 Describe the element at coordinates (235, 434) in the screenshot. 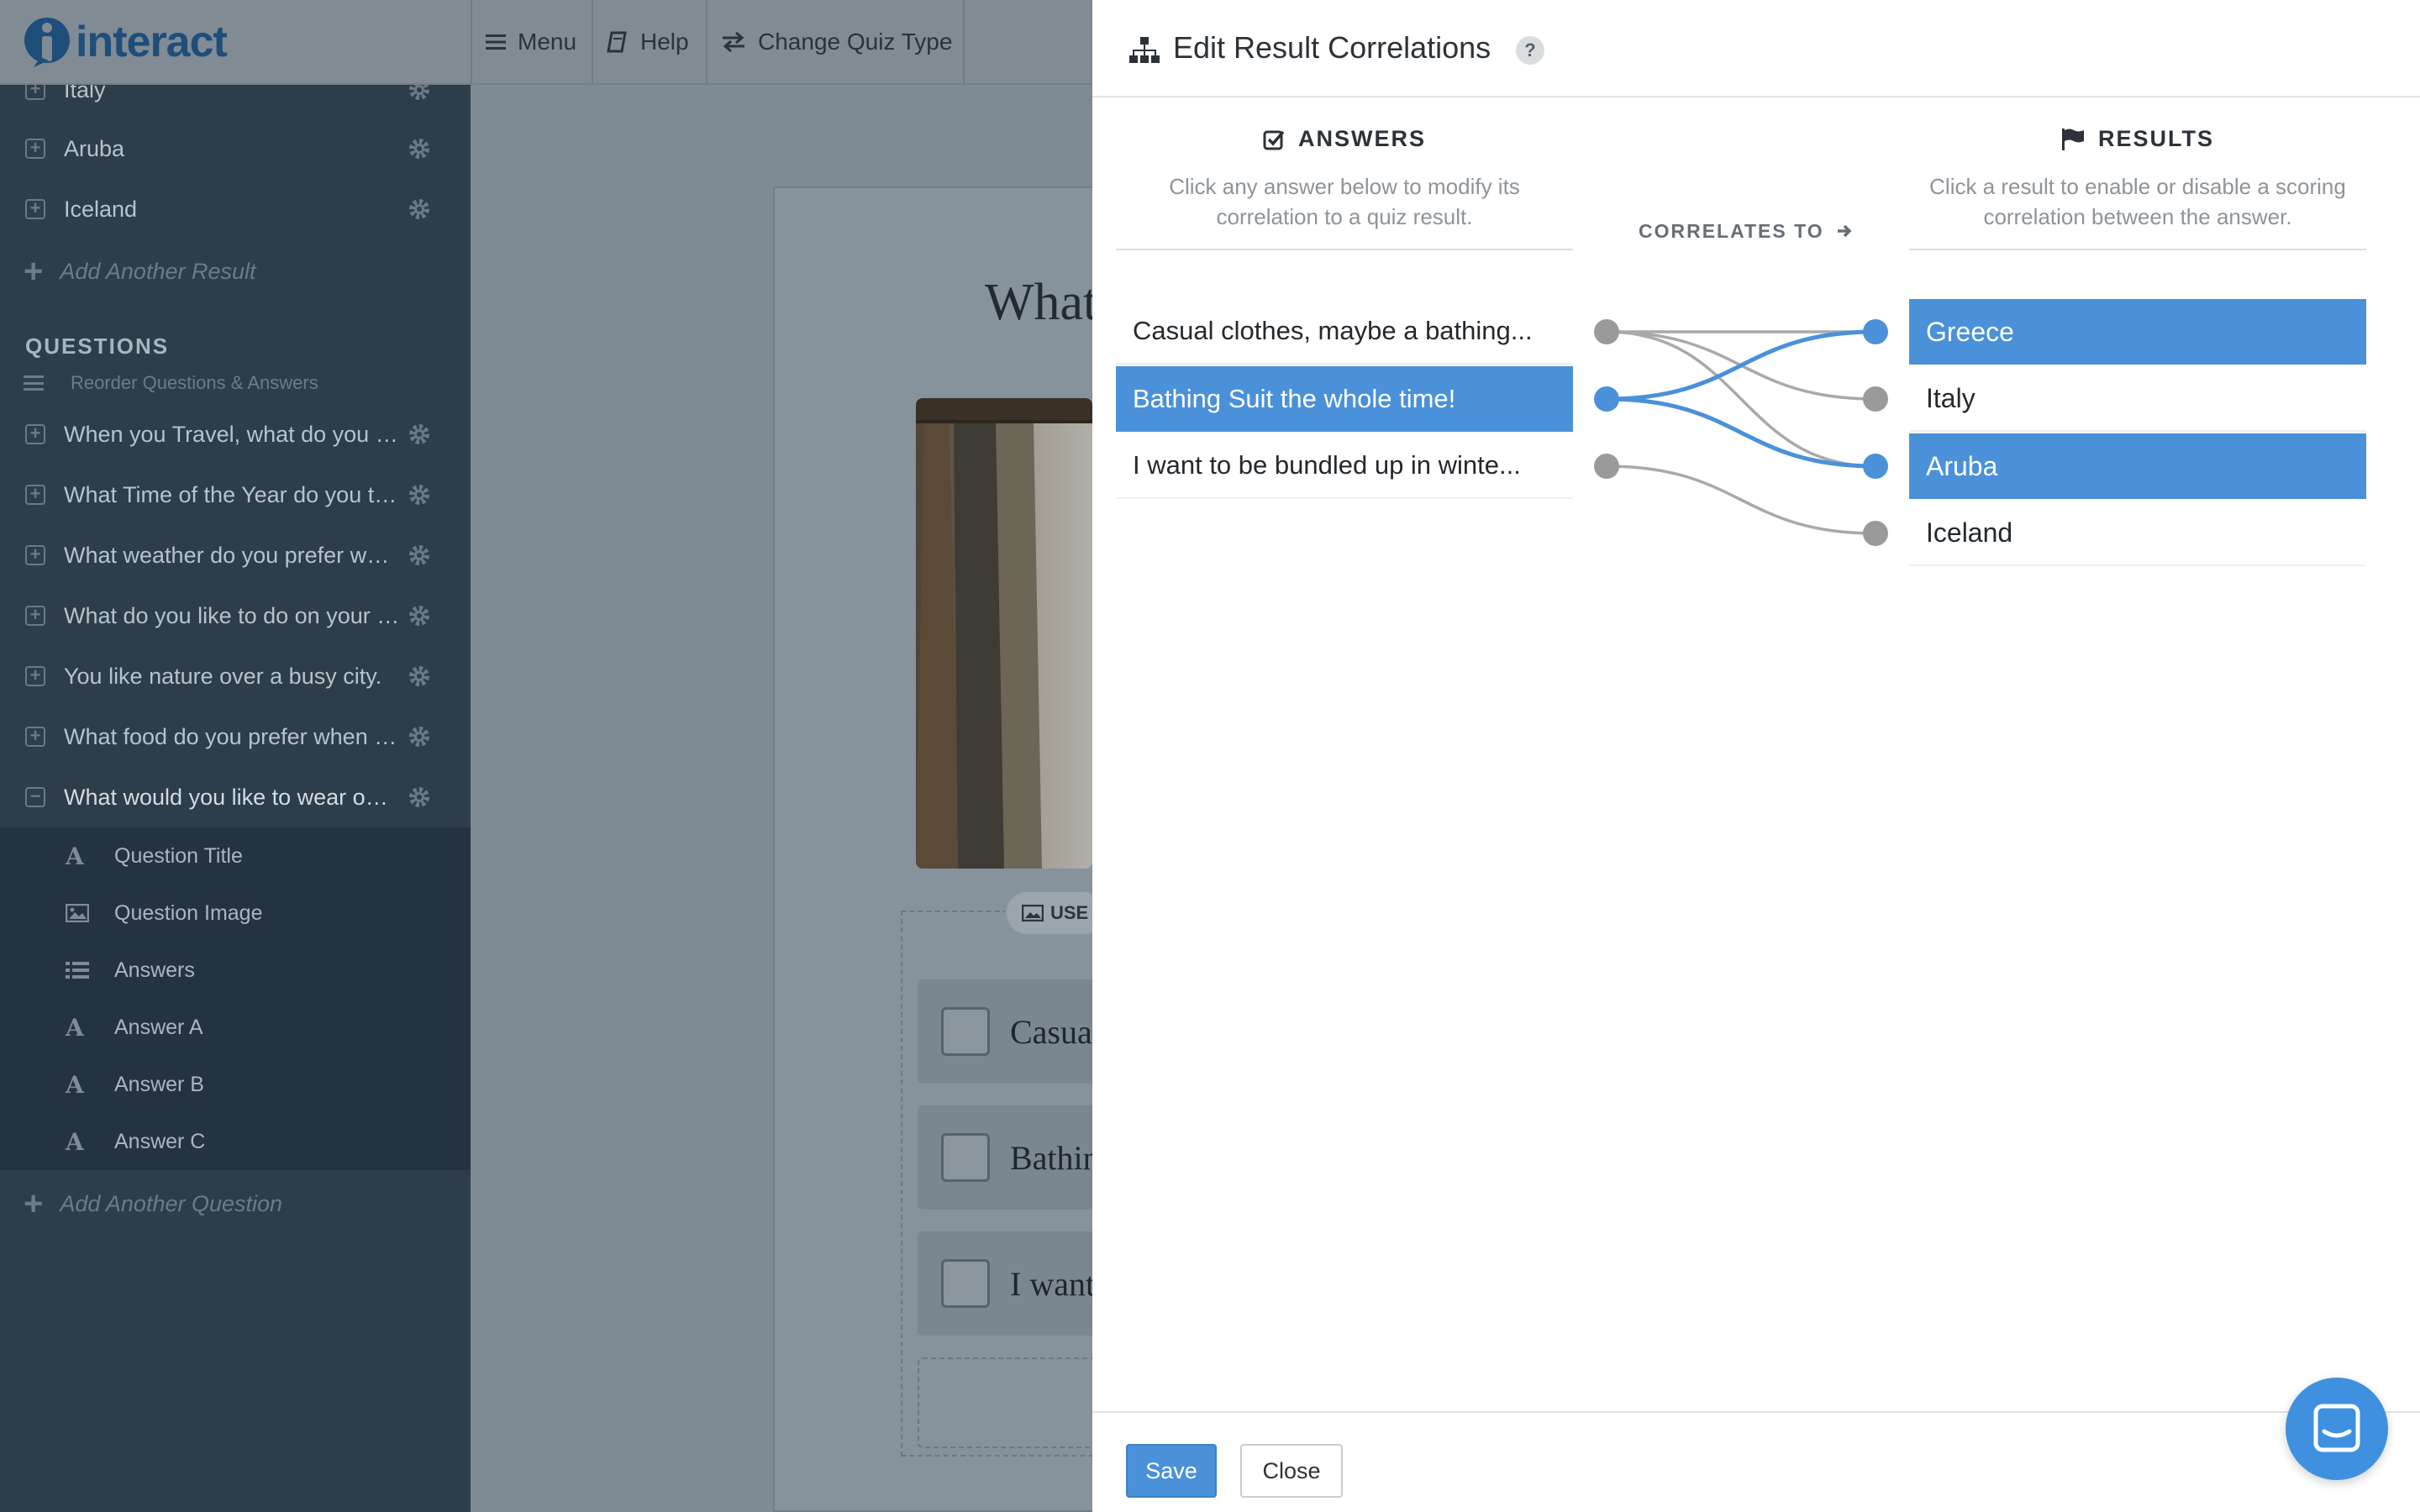

I see `sidebar-item-question: + When you Travel, what do you pack?` at that location.